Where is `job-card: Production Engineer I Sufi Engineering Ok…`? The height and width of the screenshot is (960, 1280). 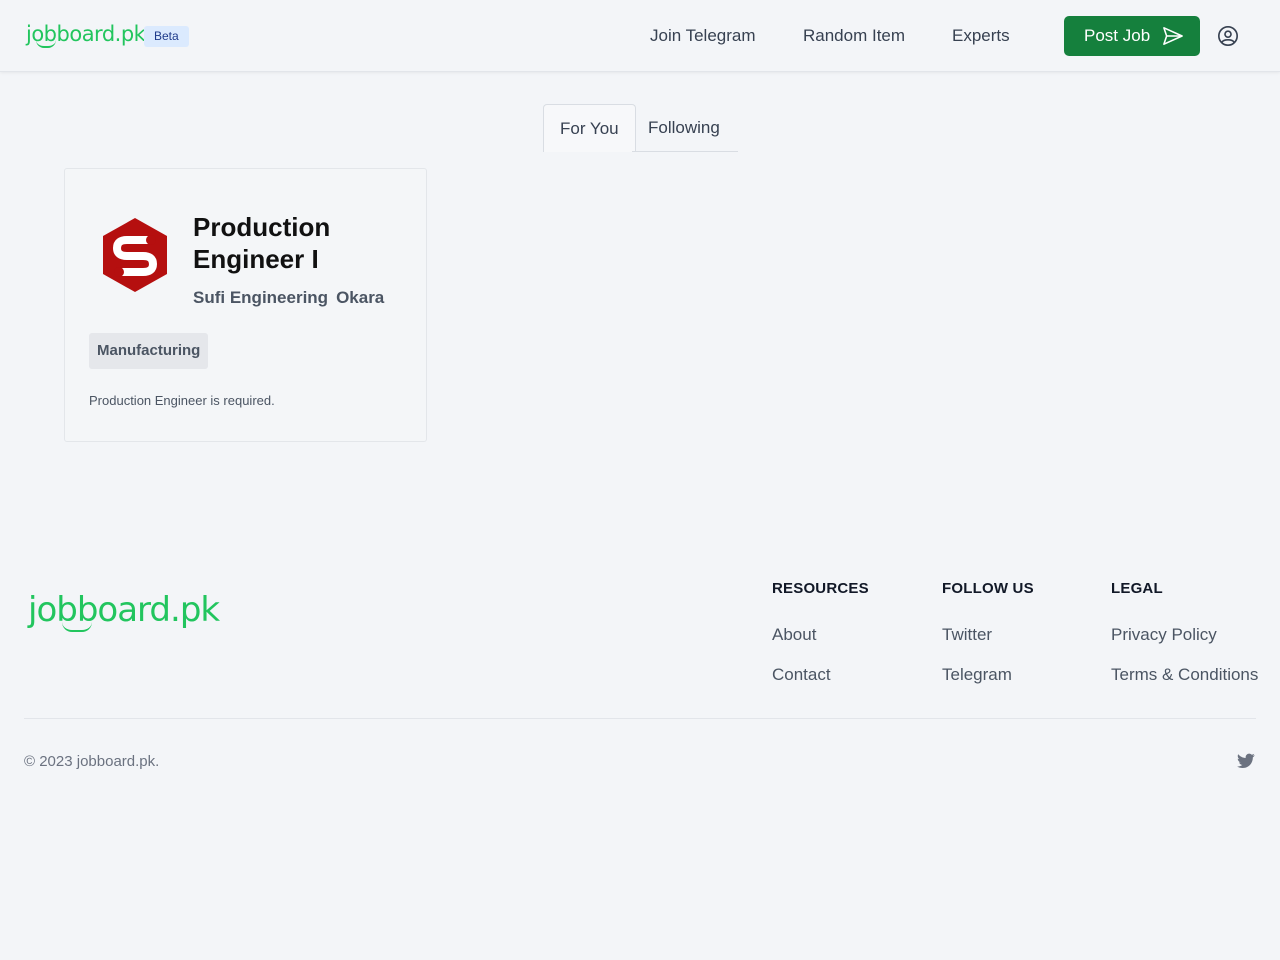 job-card: Production Engineer I Sufi Engineering Ok… is located at coordinates (245, 305).